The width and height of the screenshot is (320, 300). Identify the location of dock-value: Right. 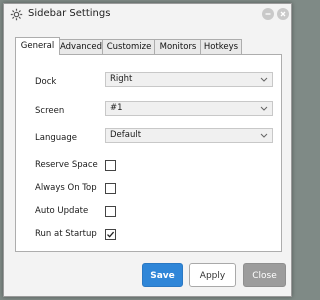
(121, 79).